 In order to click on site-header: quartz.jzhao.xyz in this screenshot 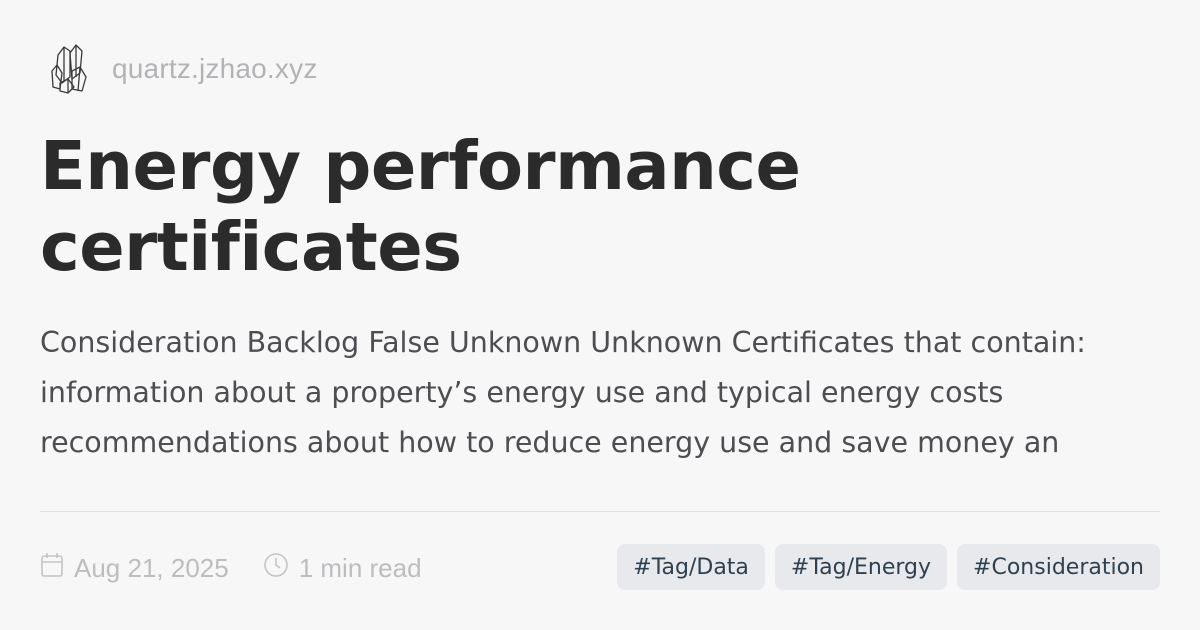, I will do `click(181, 69)`.